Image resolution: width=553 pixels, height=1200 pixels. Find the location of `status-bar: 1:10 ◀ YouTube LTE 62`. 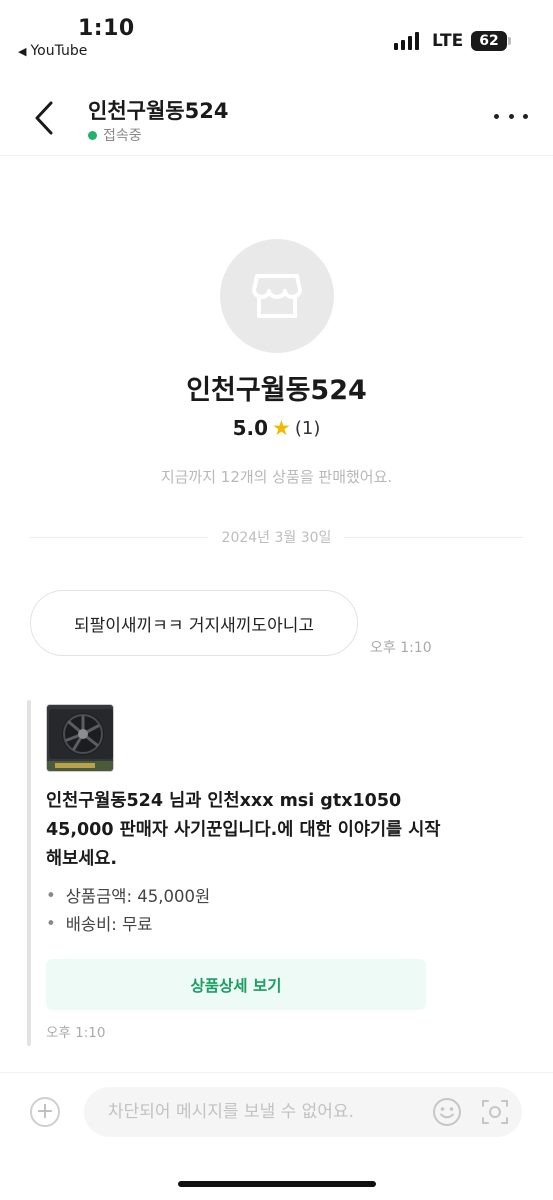

status-bar: 1:10 ◀ YouTube LTE 62 is located at coordinates (276, 35).